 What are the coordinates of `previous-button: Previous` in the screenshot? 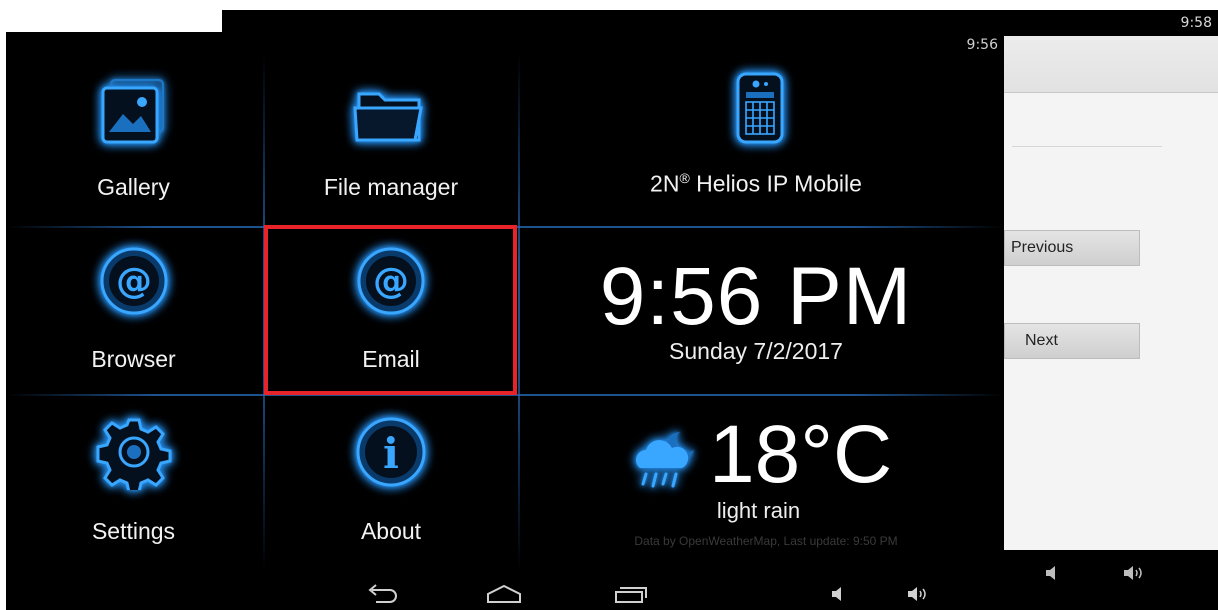 It's located at (1072, 248).